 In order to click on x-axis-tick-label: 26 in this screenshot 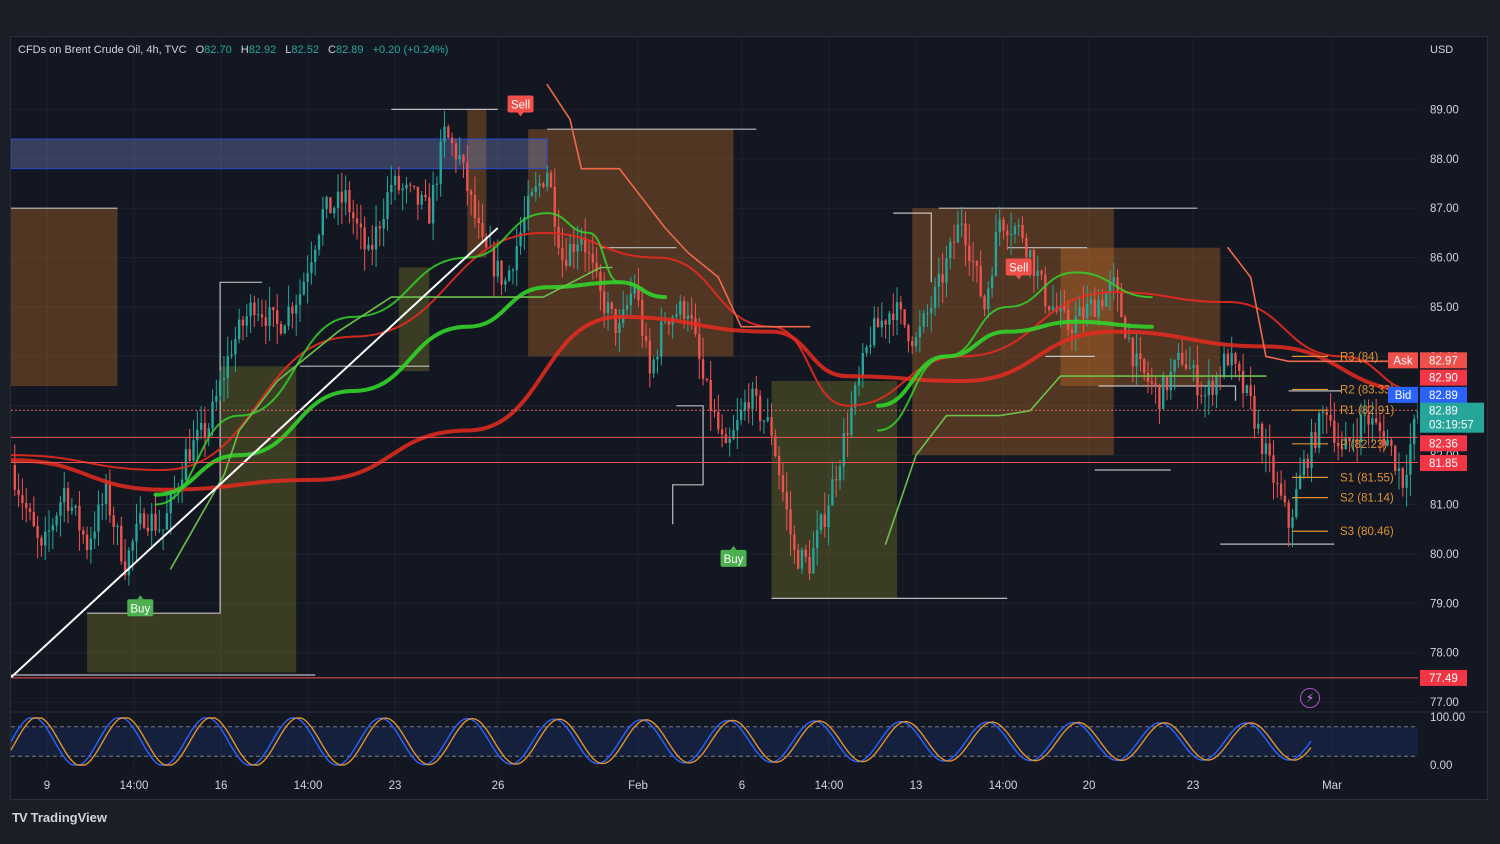, I will do `click(498, 786)`.